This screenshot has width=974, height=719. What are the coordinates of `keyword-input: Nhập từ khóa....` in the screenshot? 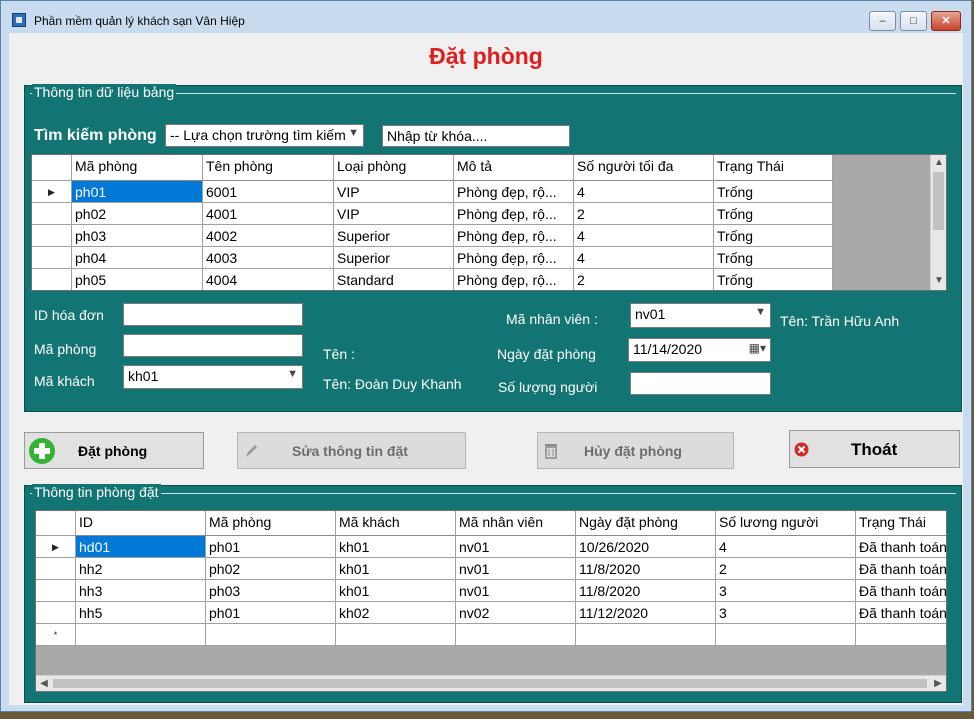 It's located at (476, 136).